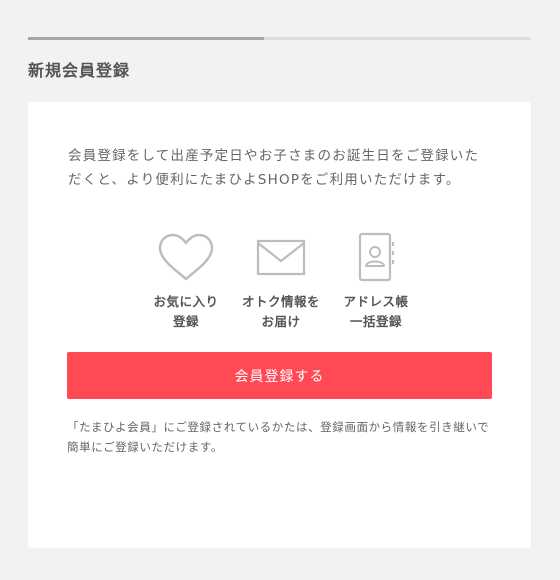  Describe the element at coordinates (279, 375) in the screenshot. I see `register-button: 会員登録する` at that location.